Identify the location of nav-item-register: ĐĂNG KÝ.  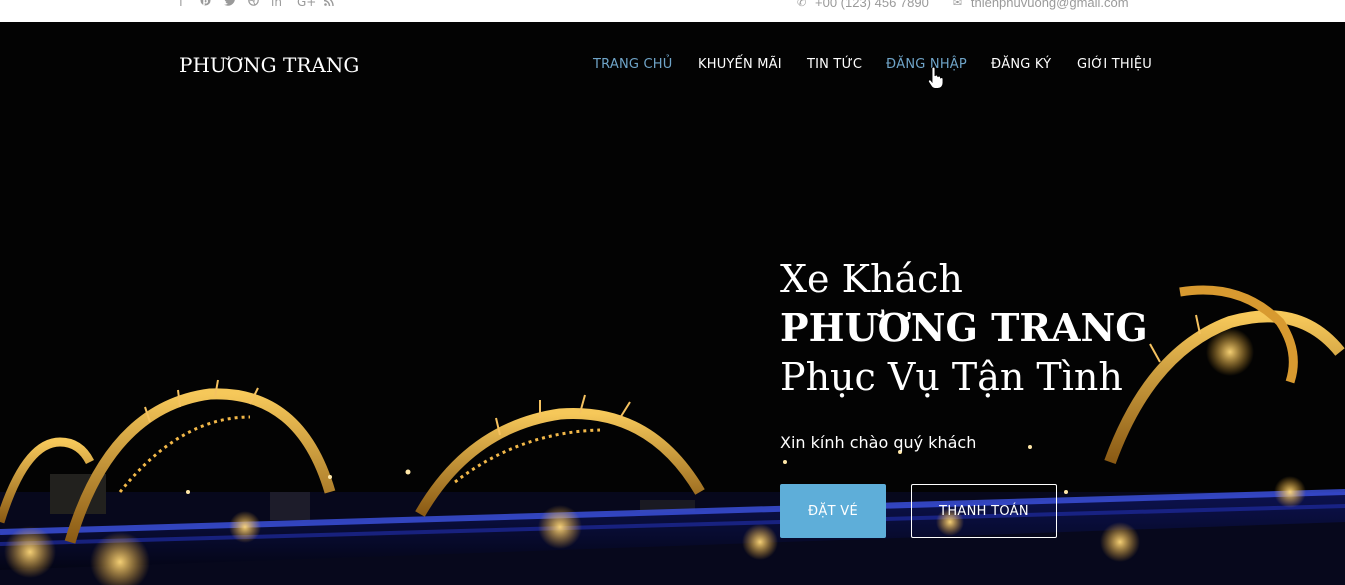
(1021, 64).